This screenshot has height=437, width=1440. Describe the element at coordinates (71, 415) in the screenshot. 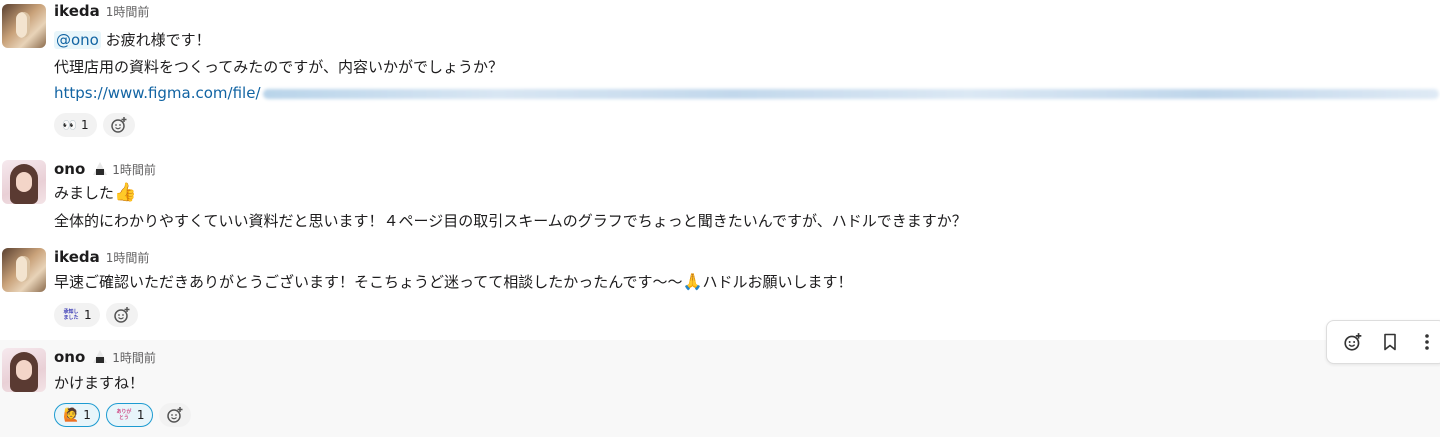

I see `person-raising-hand-icon: 🙋` at that location.